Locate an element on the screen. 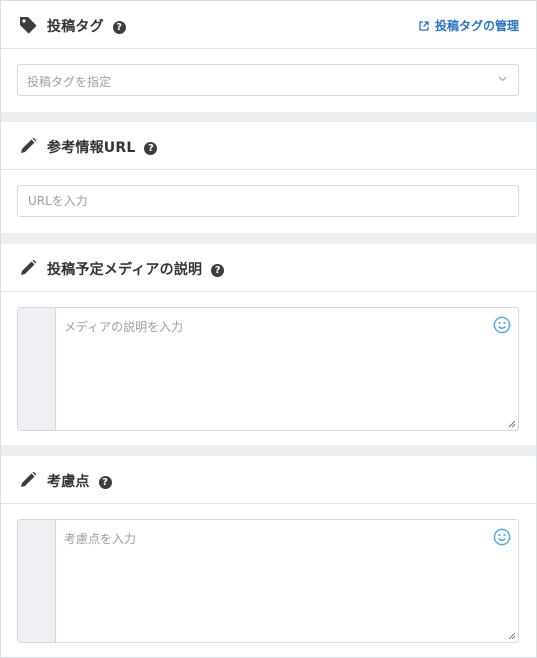 Image resolution: width=537 pixels, height=658 pixels. tag-icon is located at coordinates (28, 25).